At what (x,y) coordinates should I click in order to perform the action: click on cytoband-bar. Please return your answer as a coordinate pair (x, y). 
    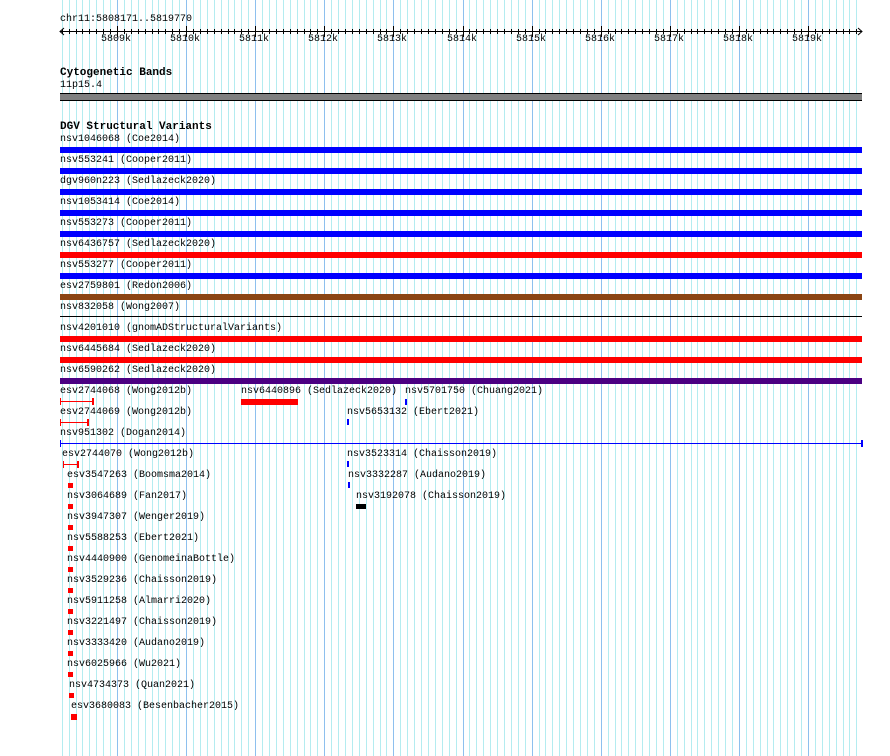
    Looking at the image, I should click on (461, 97).